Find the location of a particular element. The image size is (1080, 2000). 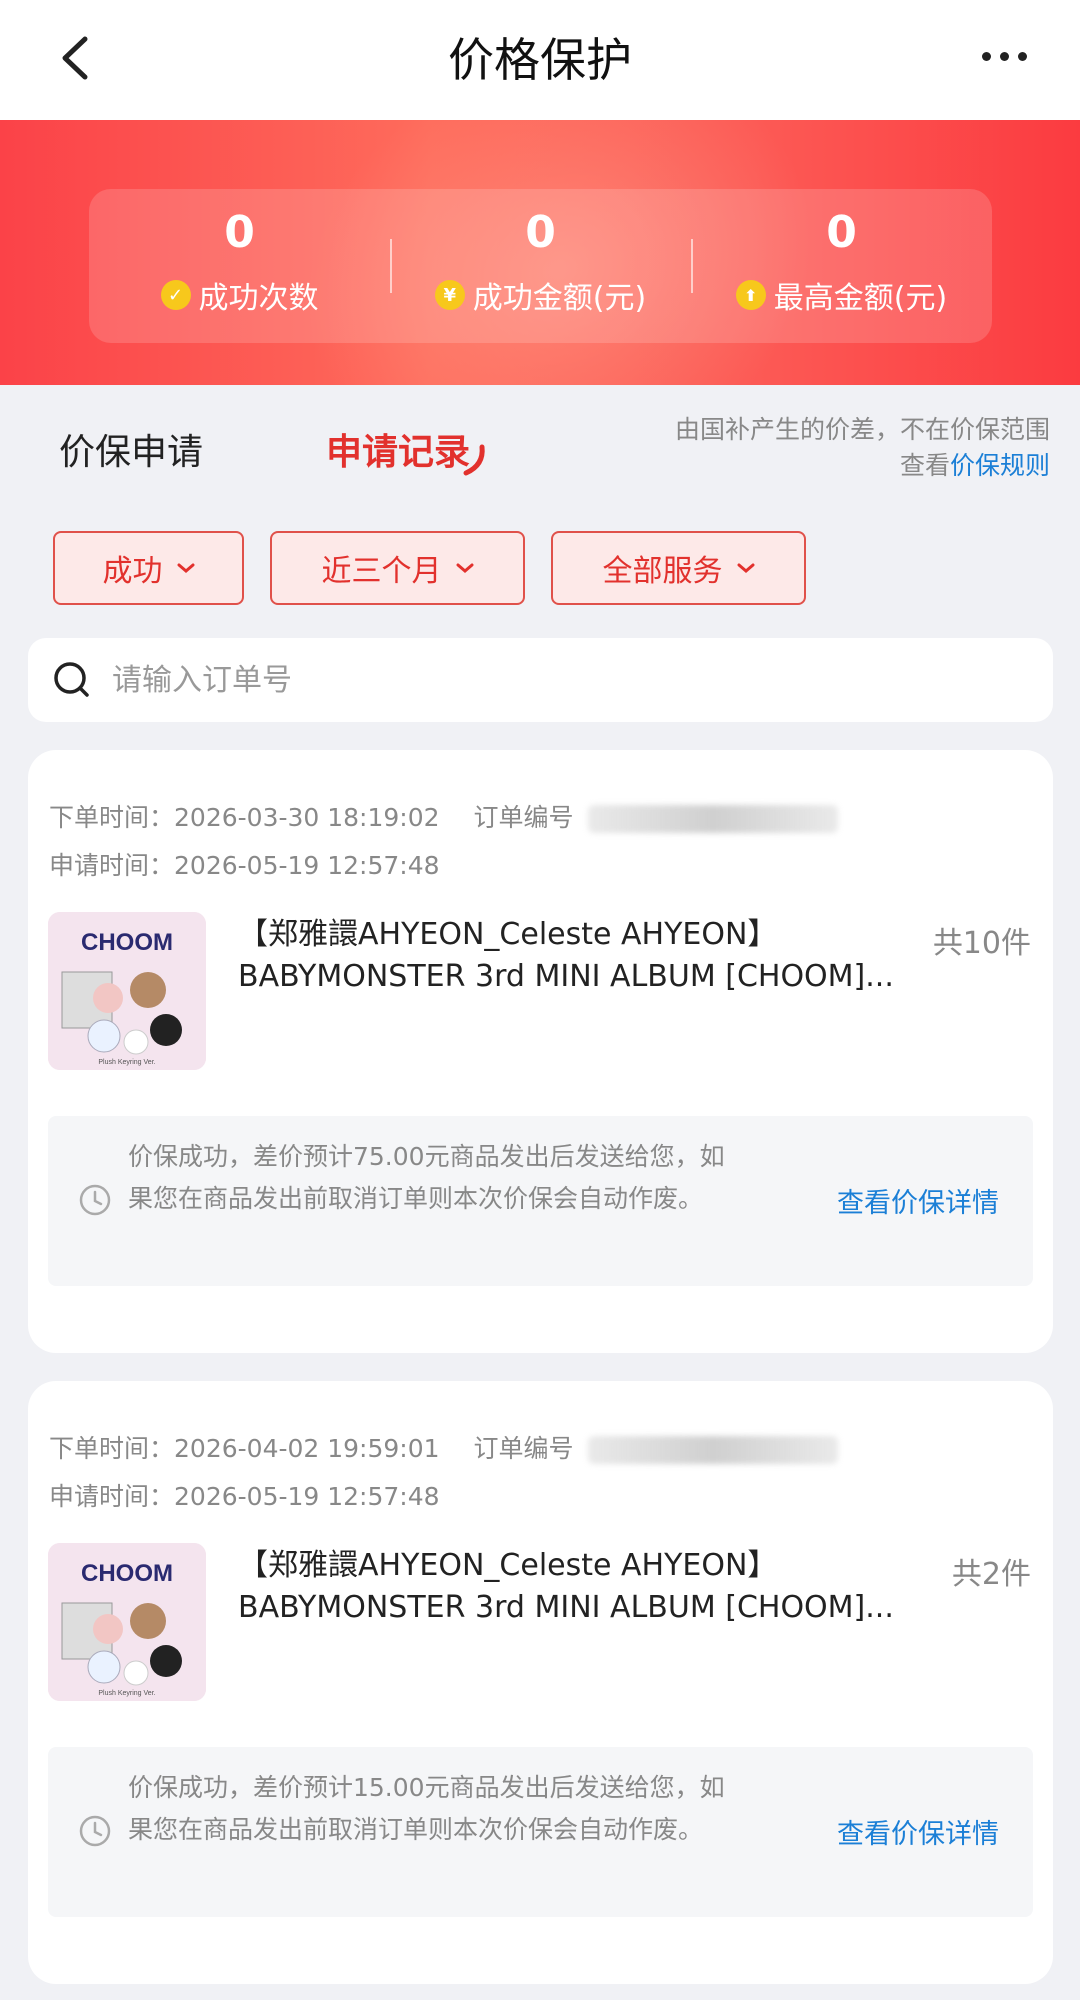

service-filter-dropdown: 全部服务 is located at coordinates (678, 568).